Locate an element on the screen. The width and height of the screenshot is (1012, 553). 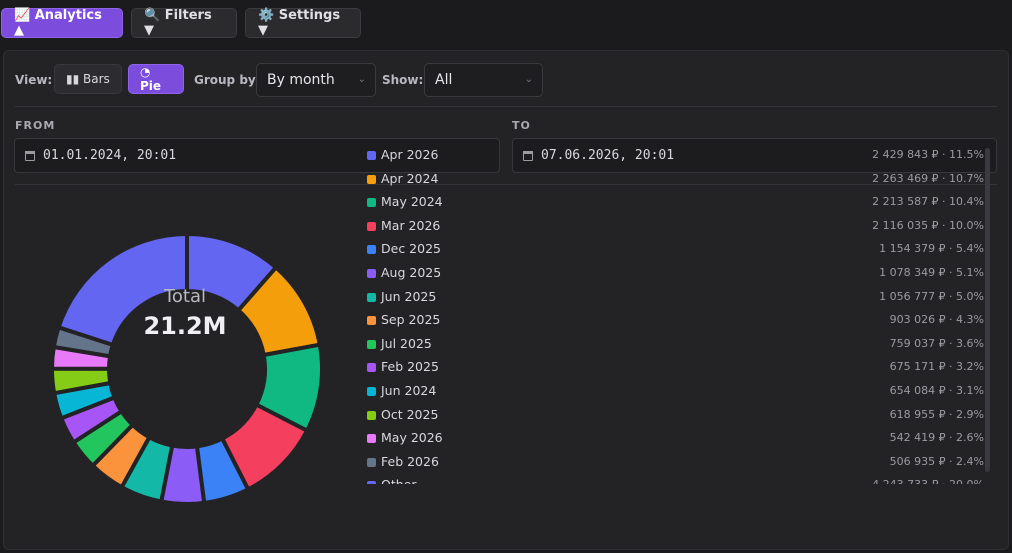
legend-item-label: May 2026 is located at coordinates (412, 438).